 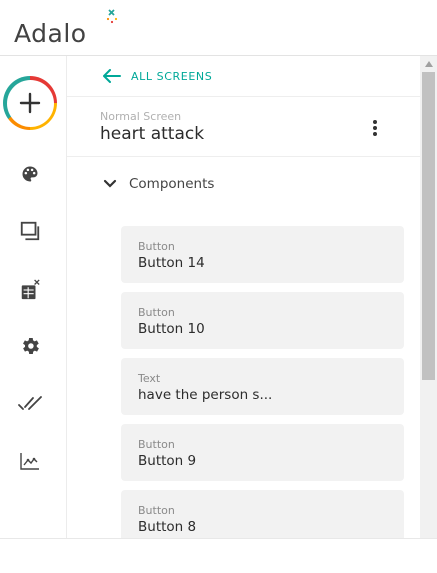 I want to click on double-check-icon, so click(x=30, y=403).